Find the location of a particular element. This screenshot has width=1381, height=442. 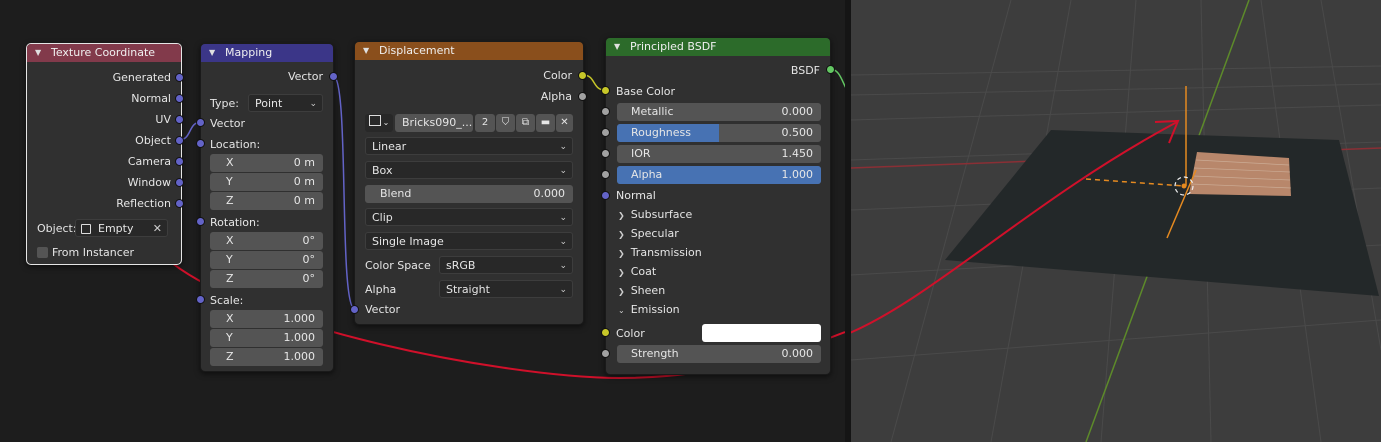

source-dropdown: Single Image ⌄ is located at coordinates (469, 241).